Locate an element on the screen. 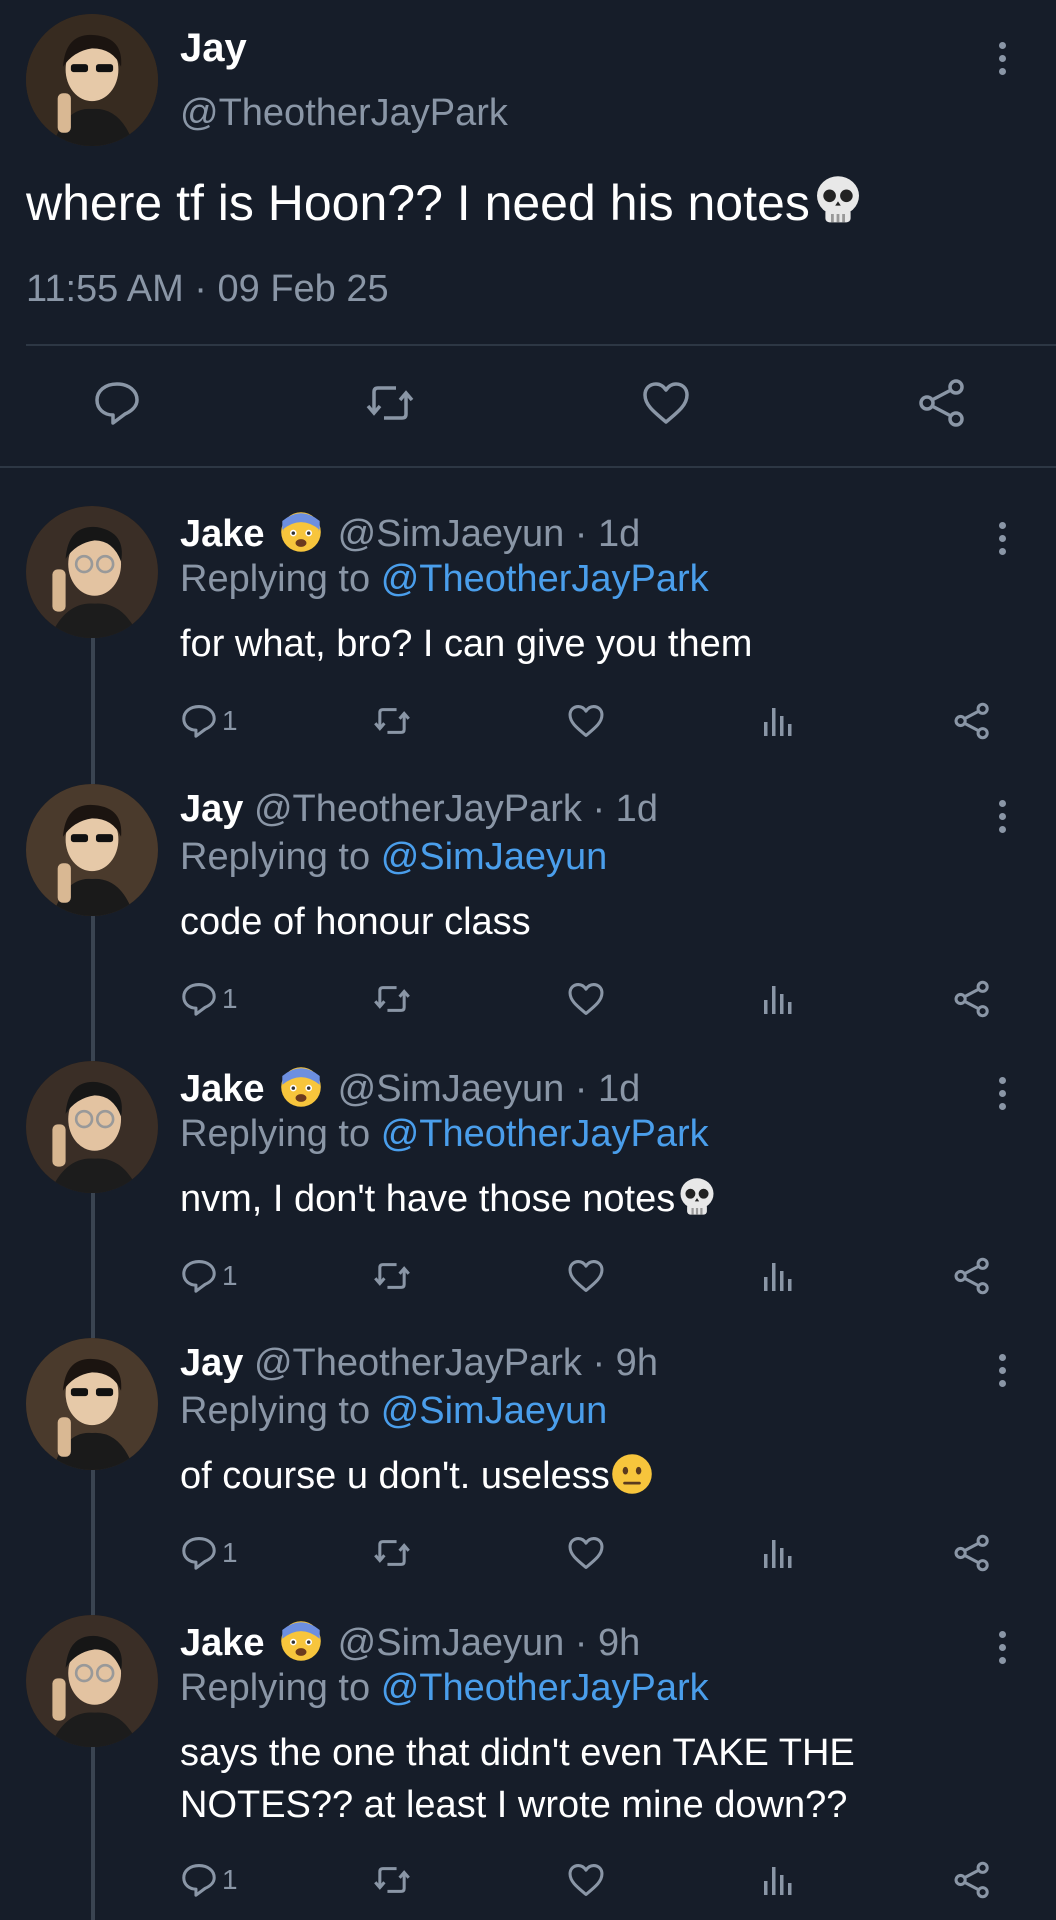 The image size is (1056, 1920). reply-text-content: of course u don't. useless is located at coordinates (395, 1476).